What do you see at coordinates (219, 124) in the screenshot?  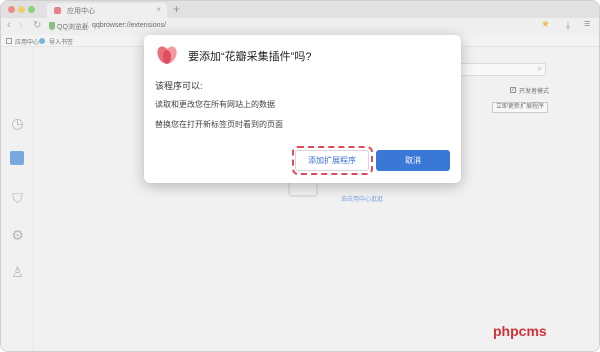 I see `permission-item: 替换您在打开新标签页时看到的页面` at bounding box center [219, 124].